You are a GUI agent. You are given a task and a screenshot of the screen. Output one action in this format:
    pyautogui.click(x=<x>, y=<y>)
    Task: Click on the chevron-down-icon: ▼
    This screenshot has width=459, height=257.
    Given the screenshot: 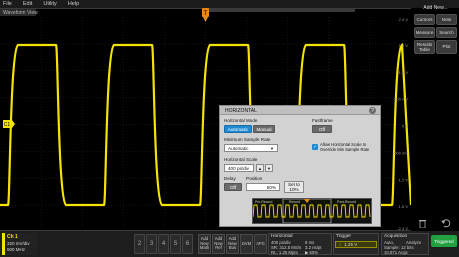 What is the action you would take?
    pyautogui.click(x=272, y=148)
    